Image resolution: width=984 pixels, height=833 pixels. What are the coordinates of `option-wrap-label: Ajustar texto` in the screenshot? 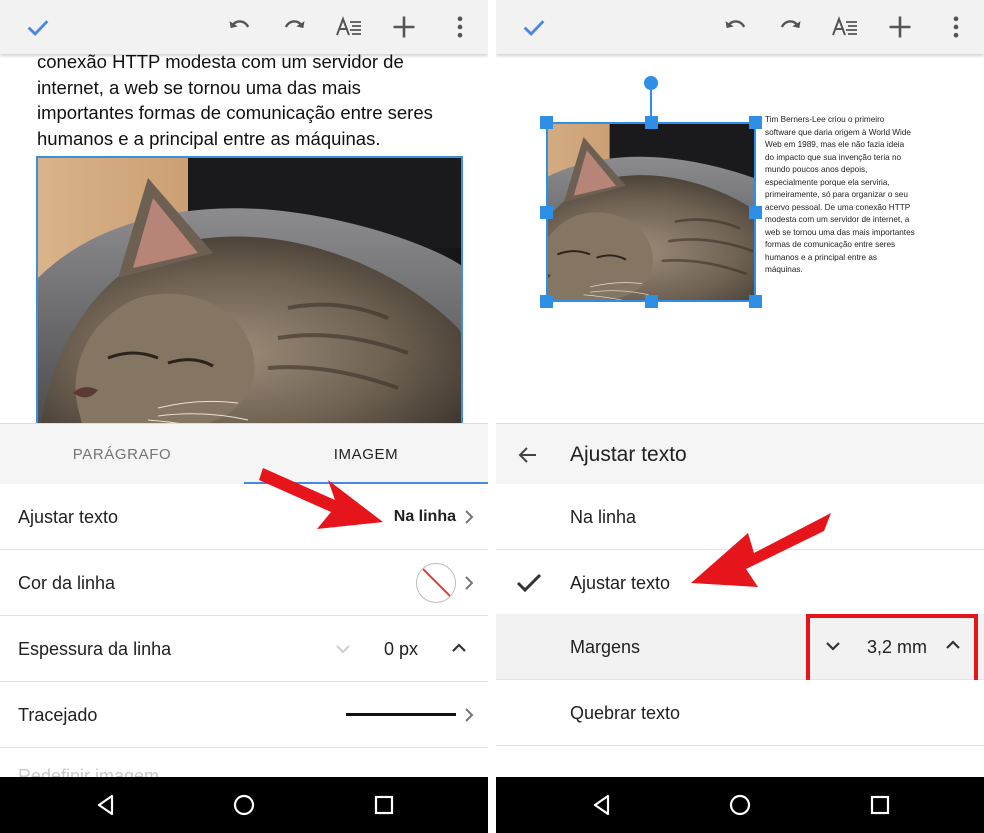 It's located at (620, 582).